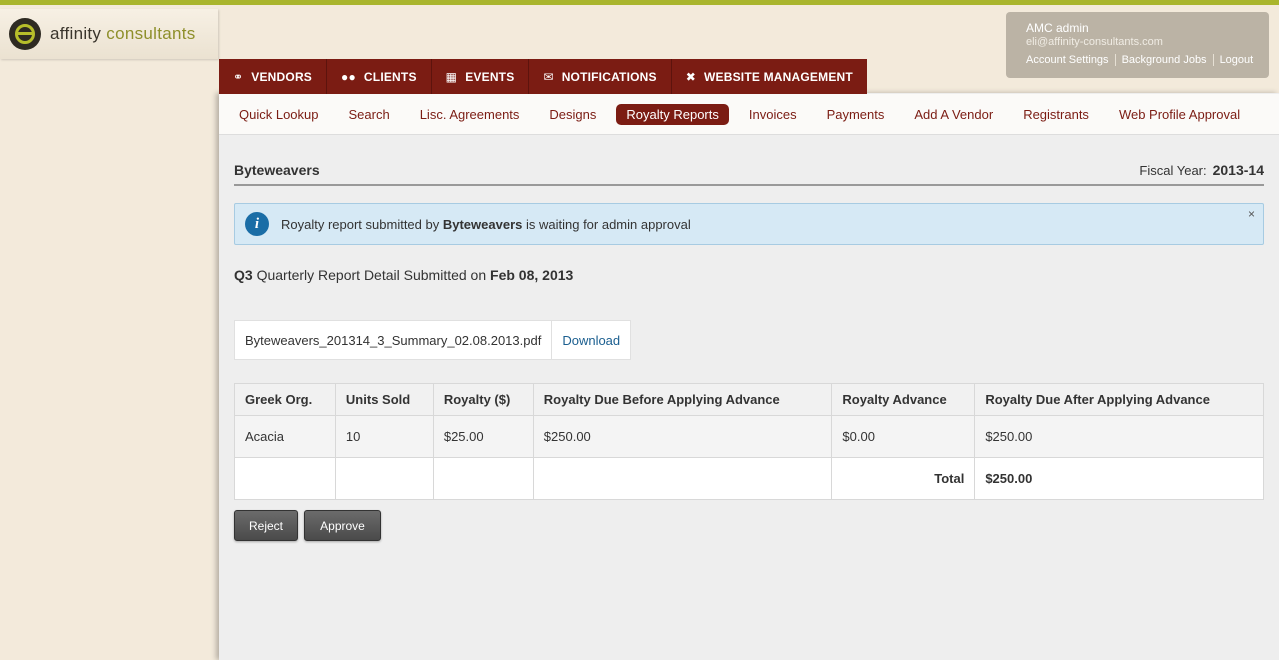 The height and width of the screenshot is (660, 1279). I want to click on fiscal-year-value: 2013-14, so click(1238, 170).